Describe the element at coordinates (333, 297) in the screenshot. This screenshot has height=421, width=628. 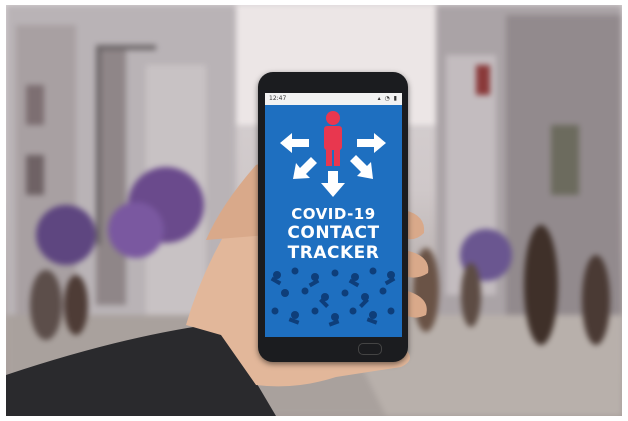
I see `crowd-pattern-icon` at that location.